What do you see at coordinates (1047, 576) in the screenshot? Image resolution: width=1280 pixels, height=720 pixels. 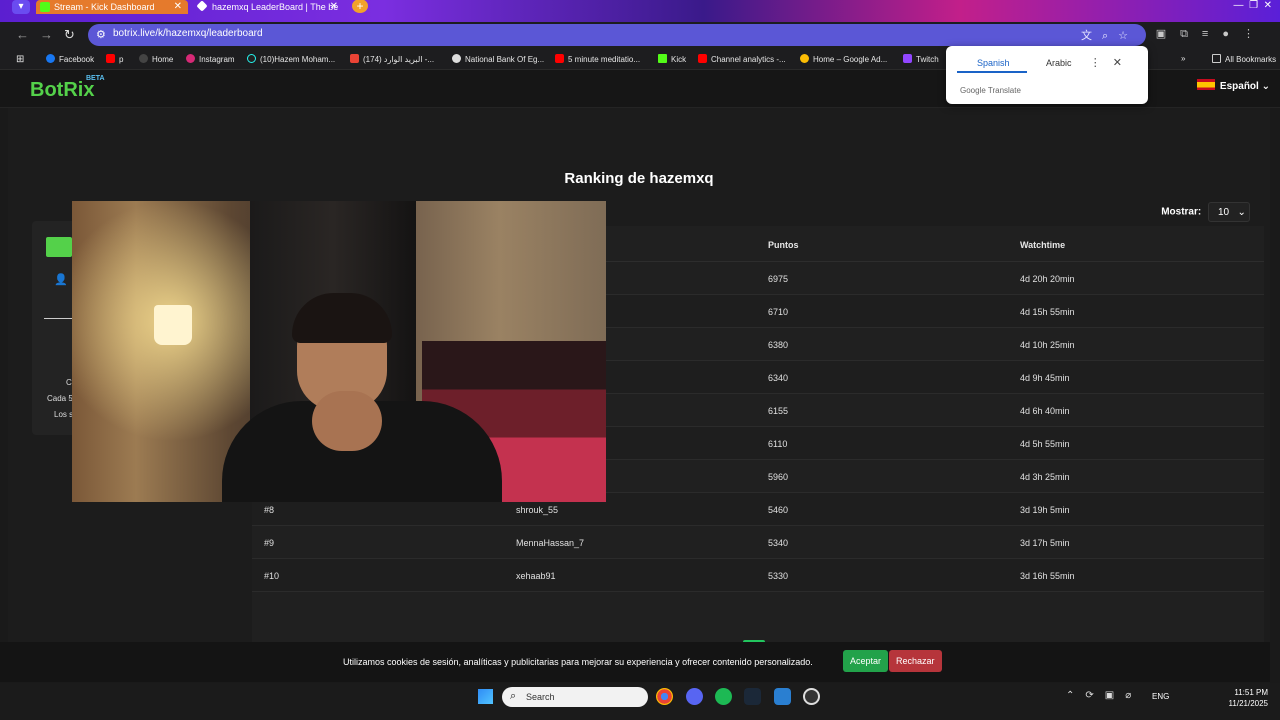 I see `watchtime-cell: 3d 16h 55min` at bounding box center [1047, 576].